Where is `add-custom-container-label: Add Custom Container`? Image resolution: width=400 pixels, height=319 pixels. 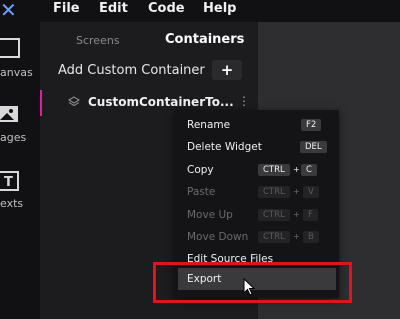
add-custom-container-label: Add Custom Container is located at coordinates (131, 70).